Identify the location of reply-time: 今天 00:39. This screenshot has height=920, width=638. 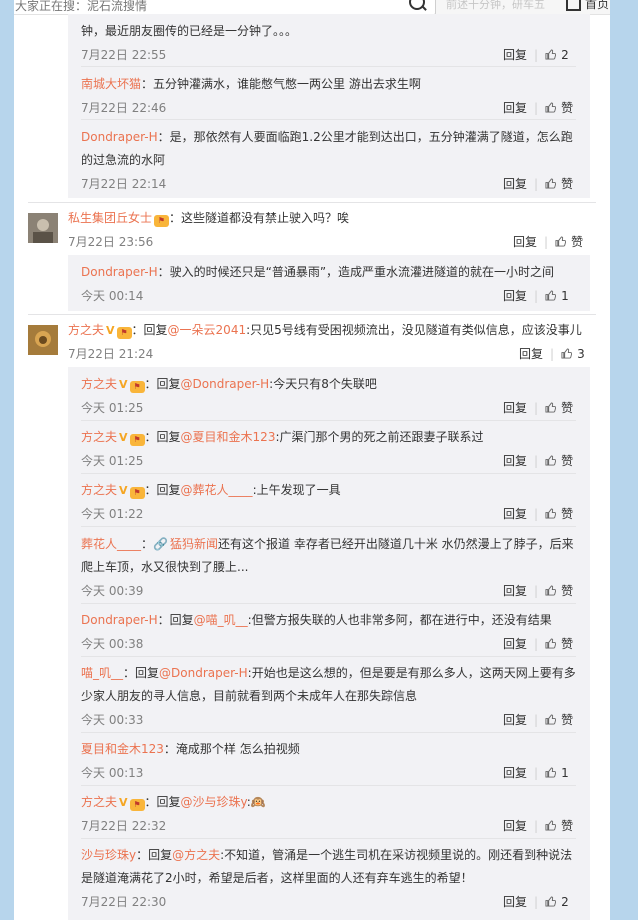
(112, 591).